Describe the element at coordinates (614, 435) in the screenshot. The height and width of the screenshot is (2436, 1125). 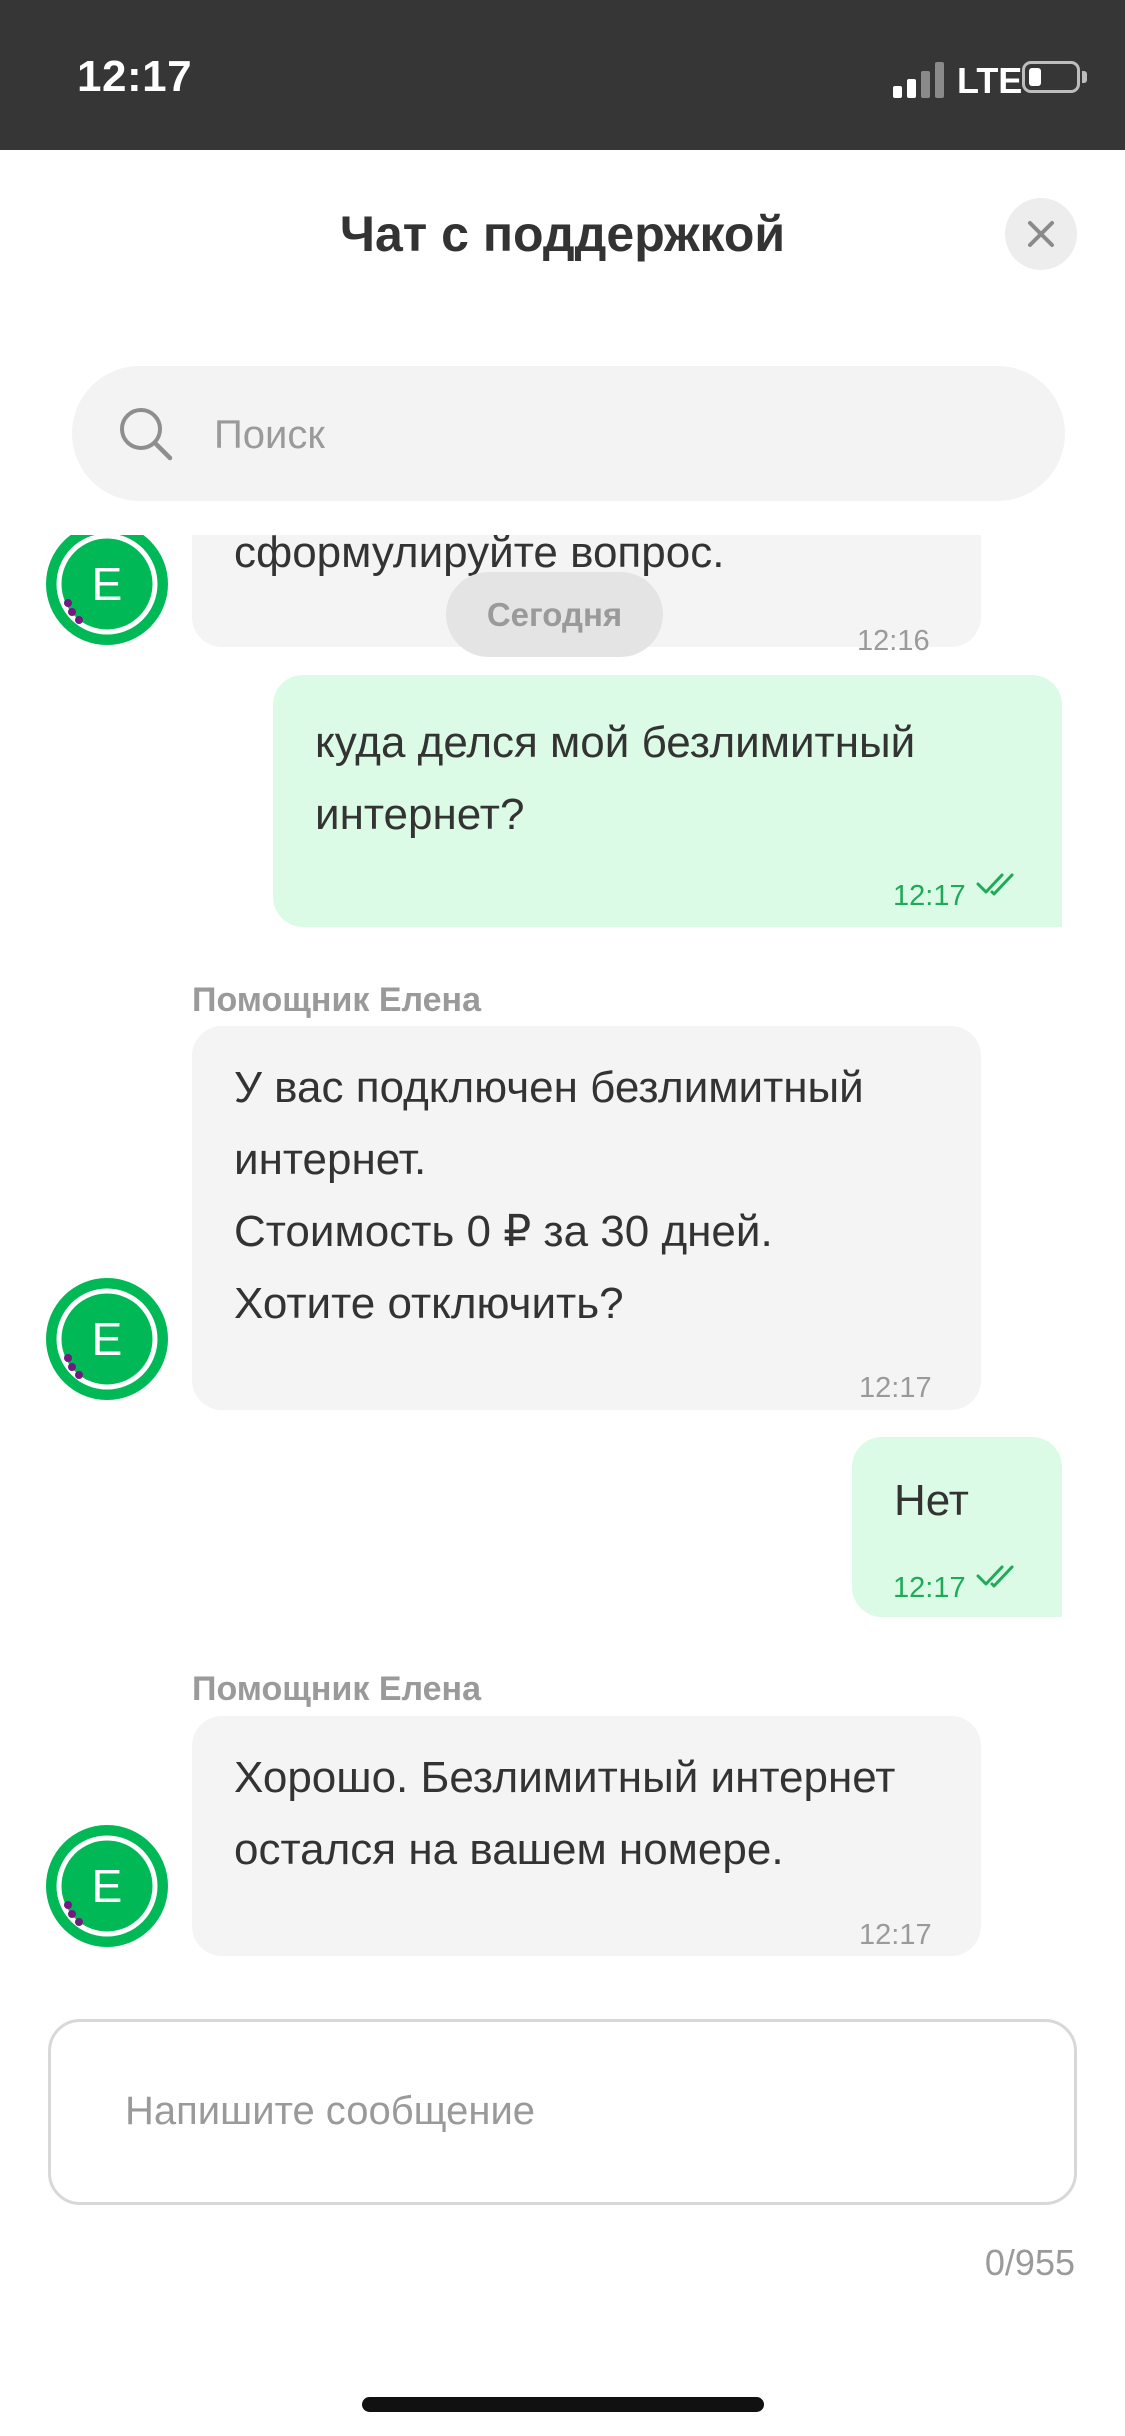
I see `search-input` at that location.